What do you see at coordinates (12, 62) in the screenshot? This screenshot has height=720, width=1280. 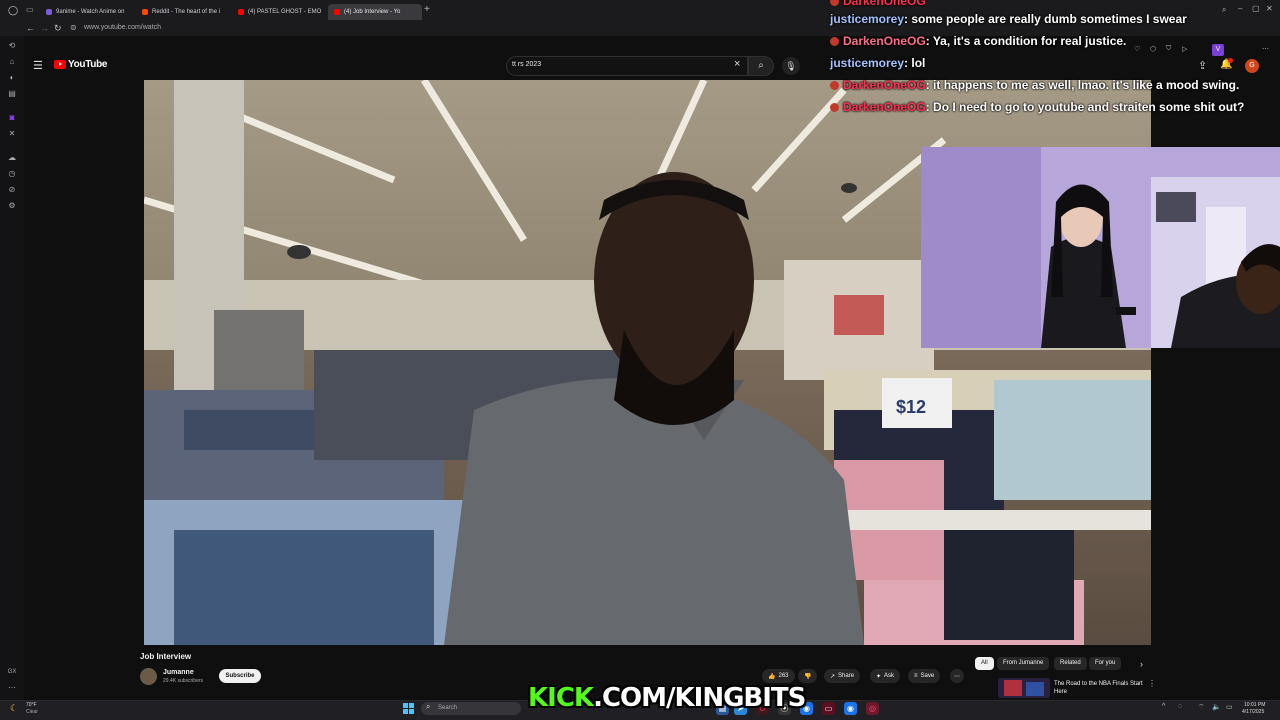 I see `wallet-icon: ⌂` at bounding box center [12, 62].